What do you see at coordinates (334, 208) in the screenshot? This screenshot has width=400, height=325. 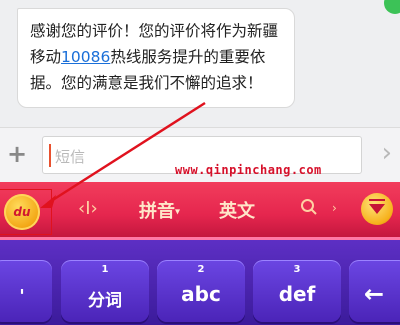 I see `chevron-right-icon: ›` at bounding box center [334, 208].